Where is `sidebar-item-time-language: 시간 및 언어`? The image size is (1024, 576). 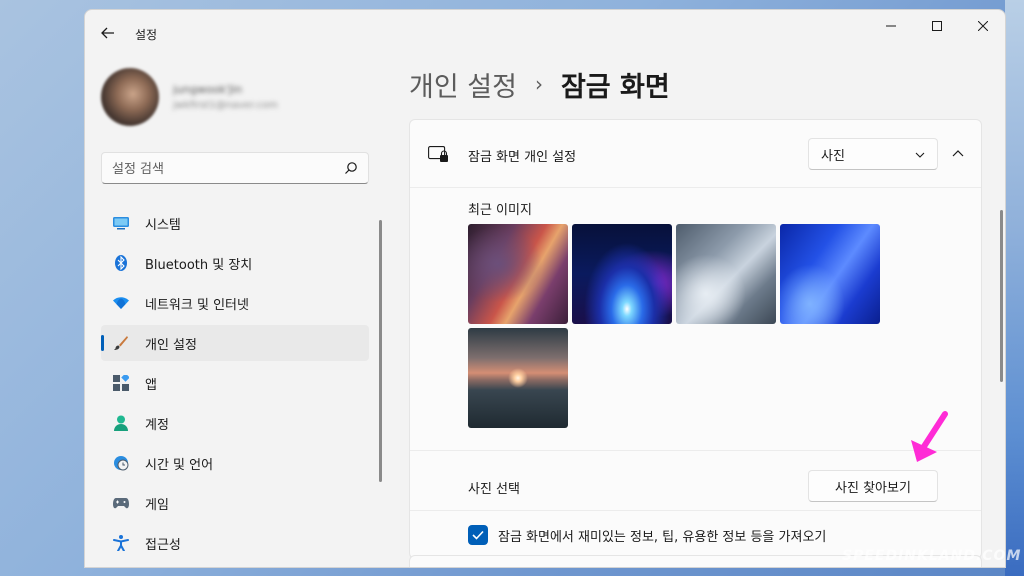
sidebar-item-time-language: 시간 및 언어 is located at coordinates (235, 463).